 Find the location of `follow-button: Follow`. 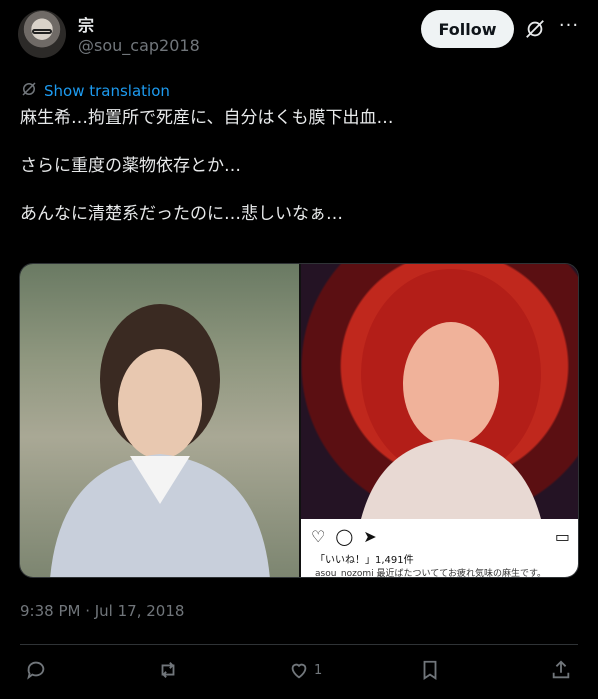

follow-button: Follow is located at coordinates (467, 29).